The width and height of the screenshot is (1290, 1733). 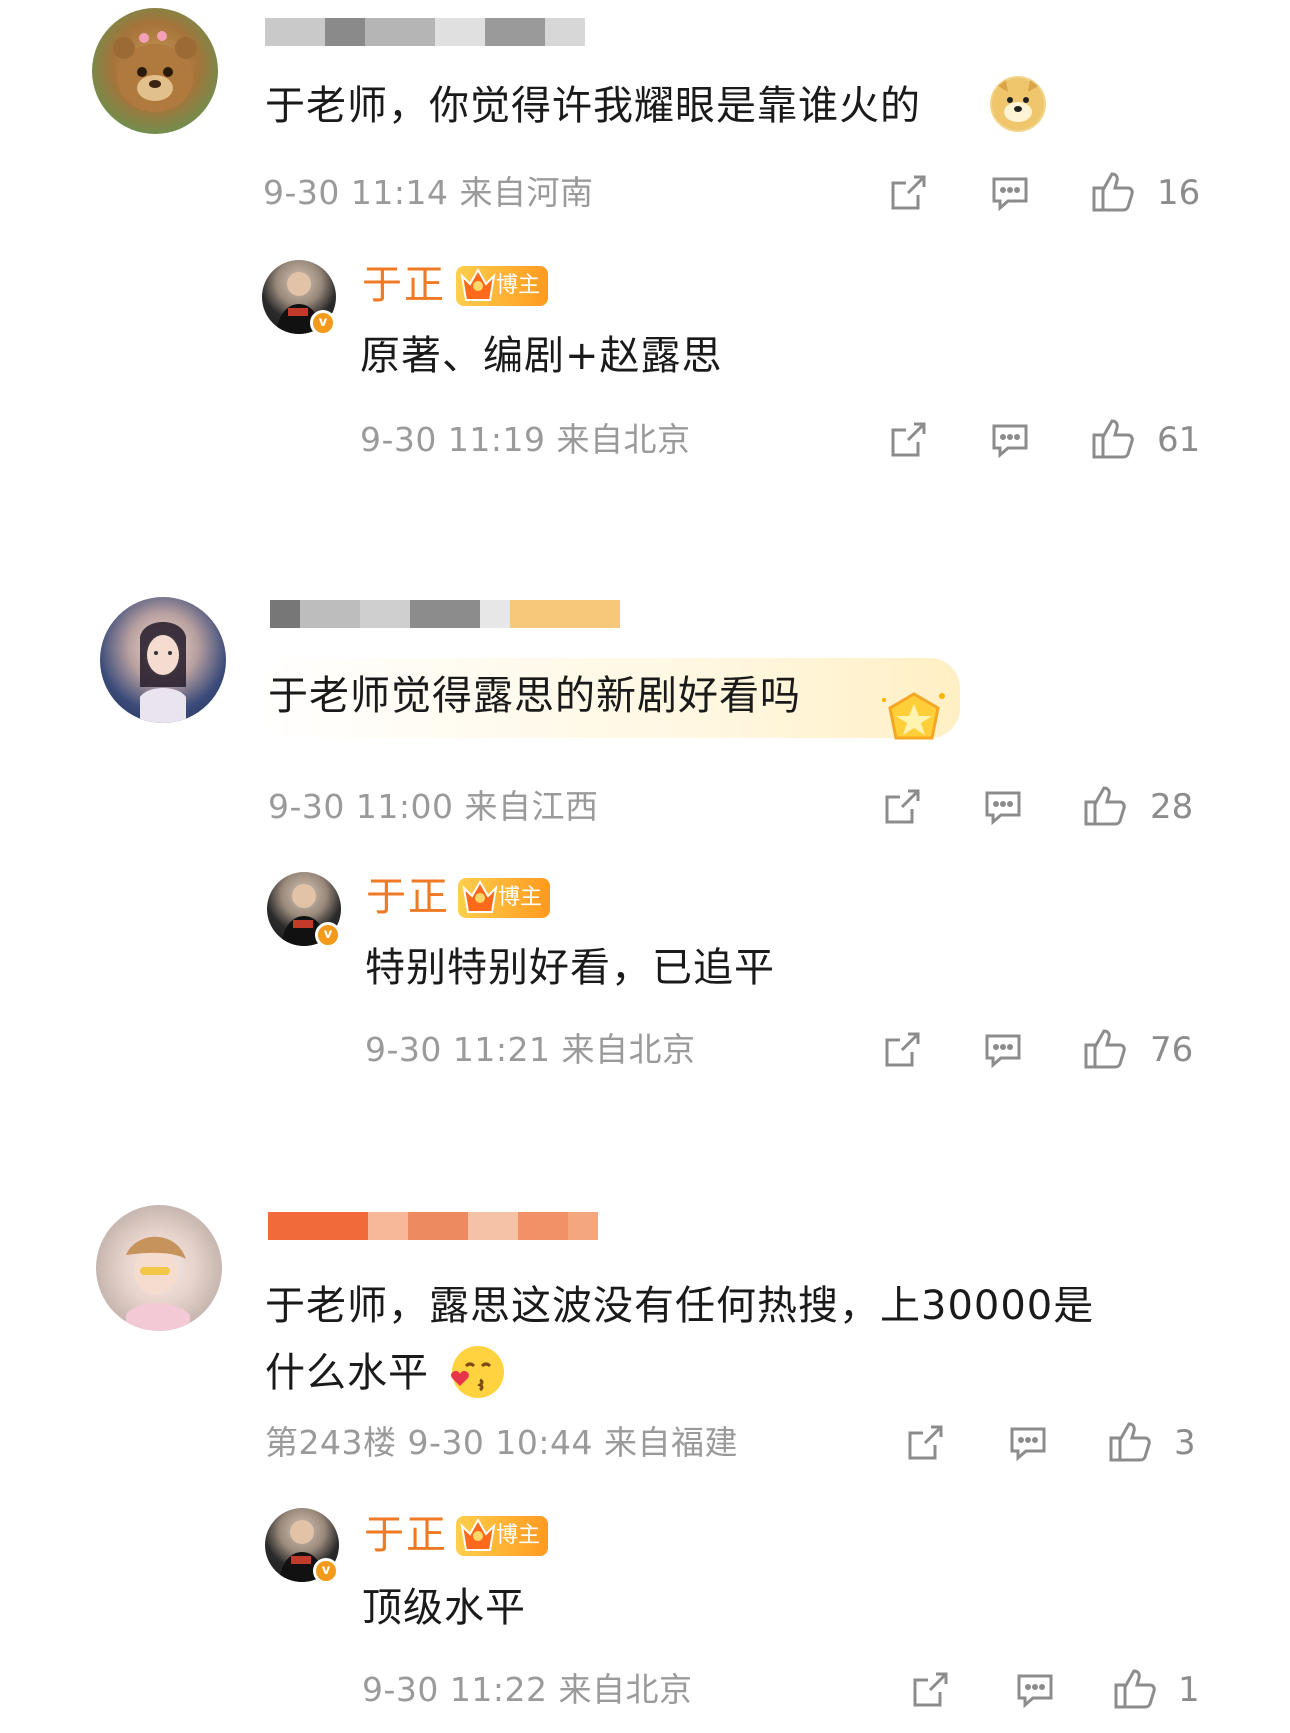 What do you see at coordinates (527, 1689) in the screenshot?
I see `reply-meta: 9-30 11:22 来自北京` at bounding box center [527, 1689].